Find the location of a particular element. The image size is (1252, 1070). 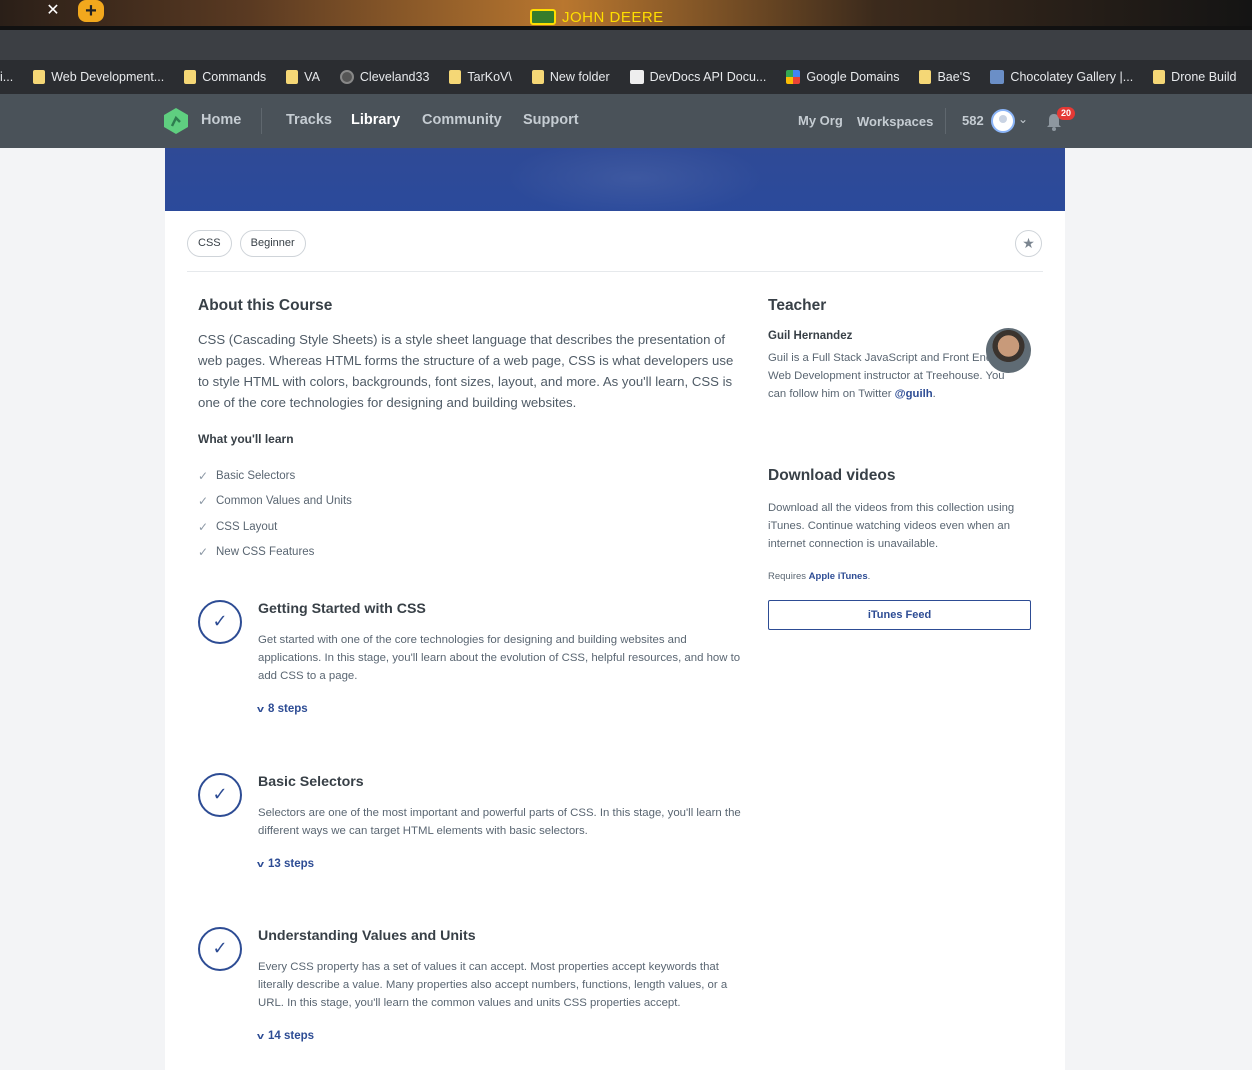

teacher-avatar is located at coordinates (1008, 350).